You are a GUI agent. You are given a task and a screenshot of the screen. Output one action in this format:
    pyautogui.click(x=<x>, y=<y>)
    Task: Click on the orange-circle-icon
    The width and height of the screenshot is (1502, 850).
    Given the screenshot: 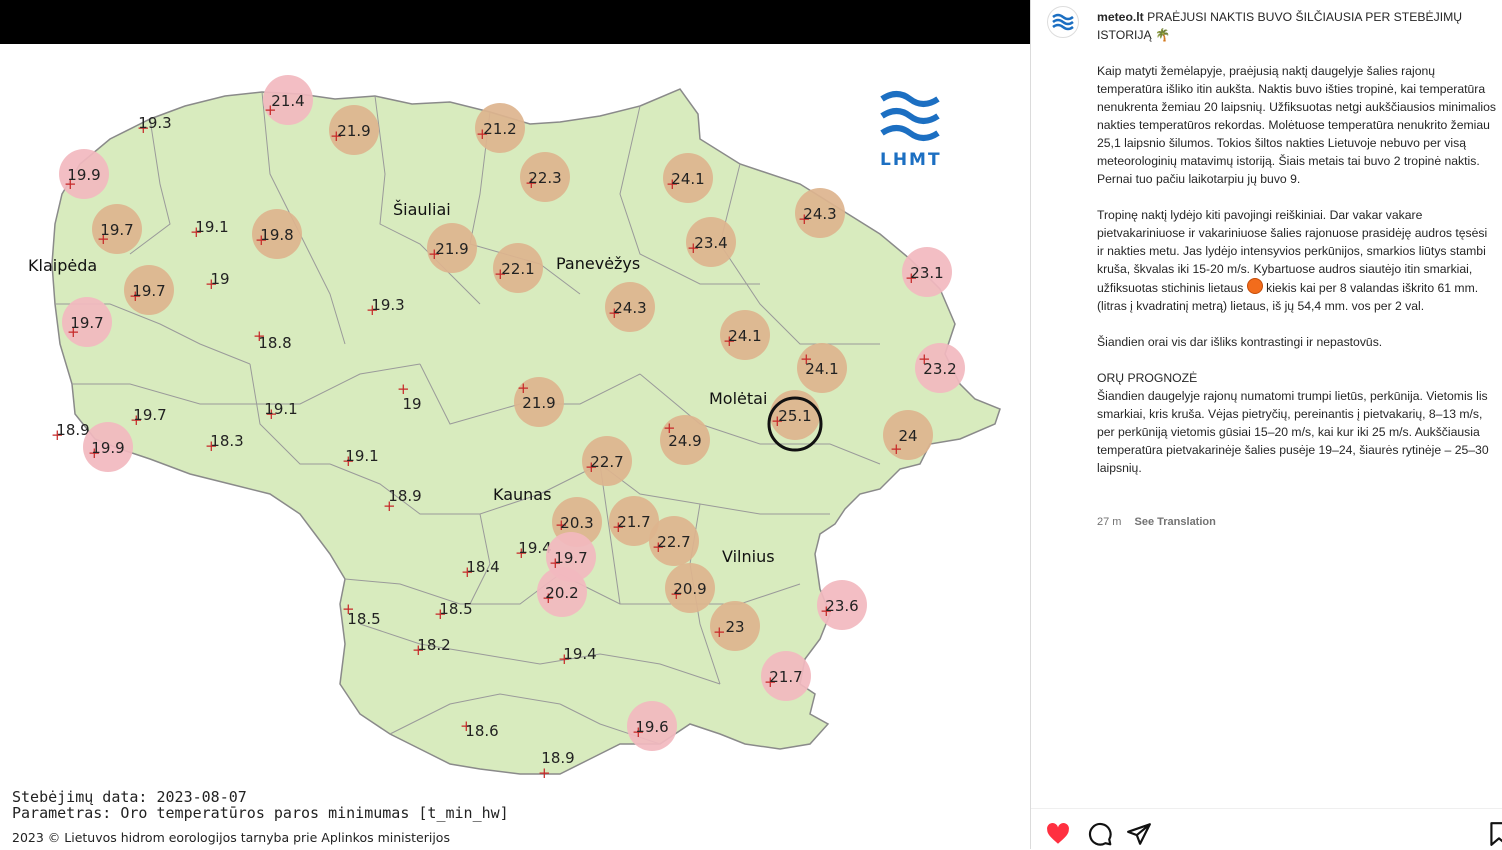 What is the action you would take?
    pyautogui.click(x=1254, y=286)
    